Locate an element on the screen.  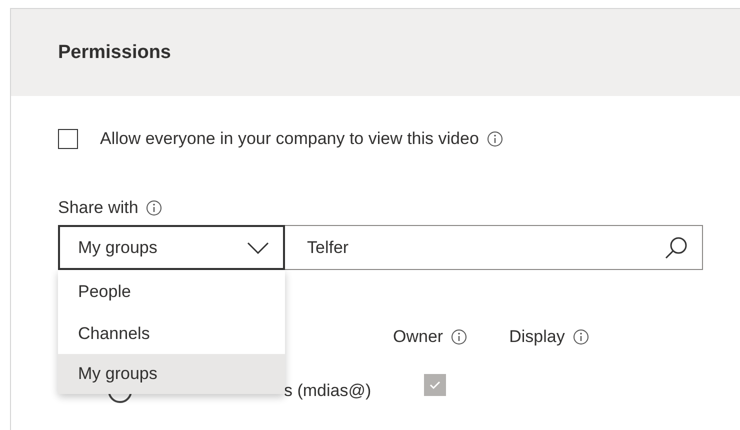
chevron-icon is located at coordinates (258, 248).